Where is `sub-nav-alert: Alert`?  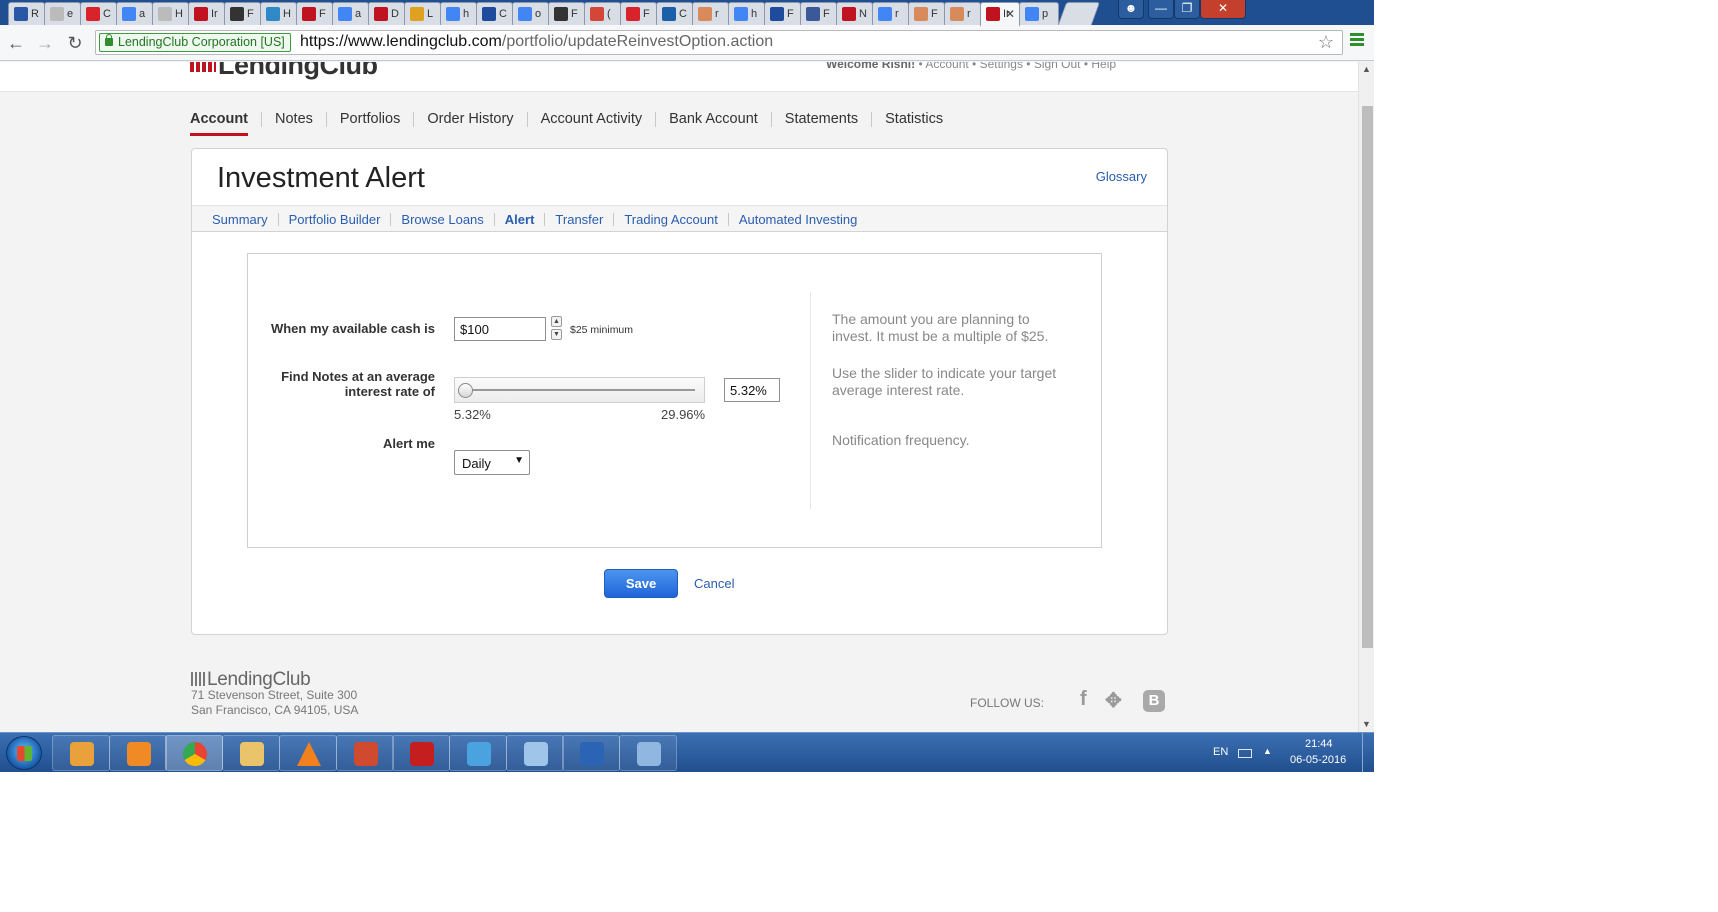
sub-nav-alert: Alert is located at coordinates (519, 219).